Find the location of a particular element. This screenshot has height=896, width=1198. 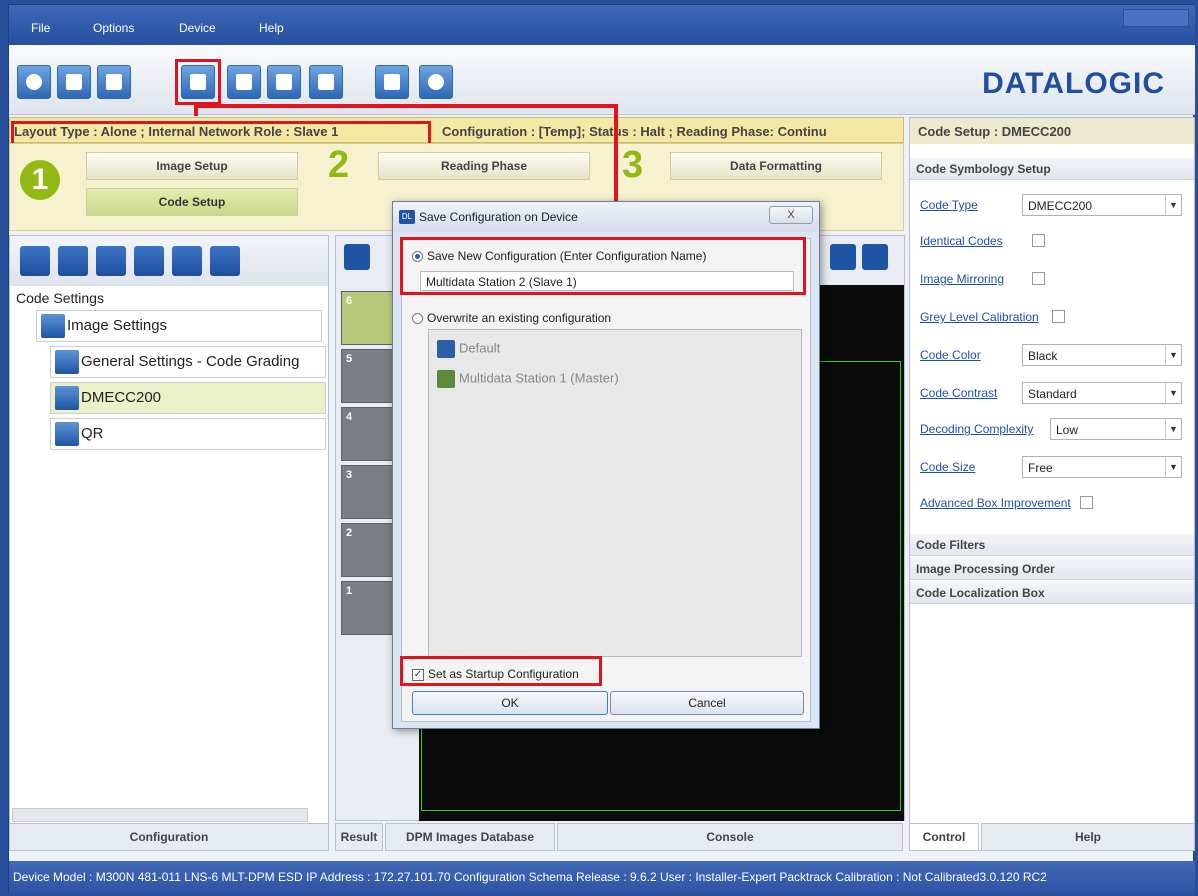

step-forward-icon is located at coordinates (875, 257).